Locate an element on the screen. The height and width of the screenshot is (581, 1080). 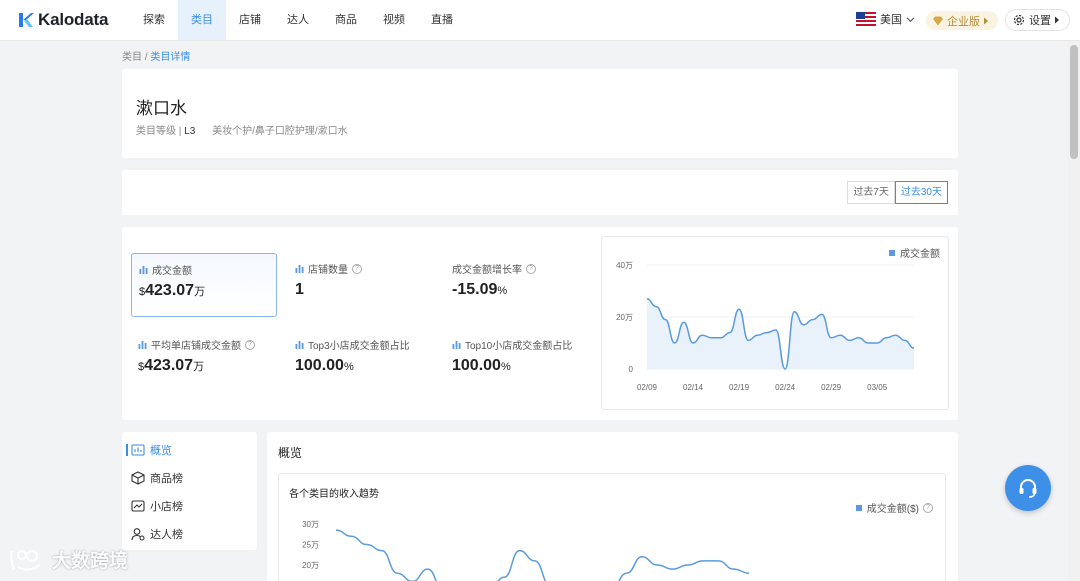
breadcrumb-root: 类目 is located at coordinates (132, 57).